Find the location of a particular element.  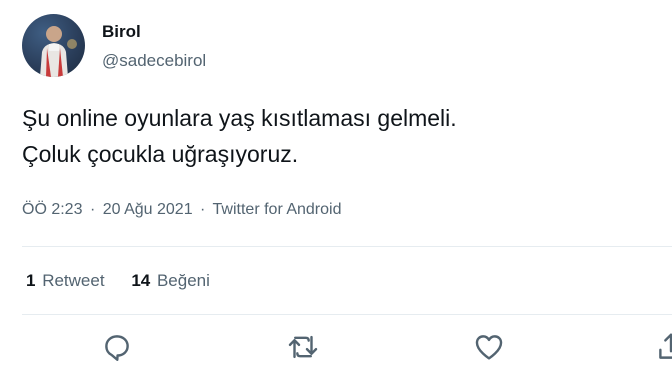

tweet-text-line: Çoluk çocukla uğraşıyoruz. is located at coordinates (160, 154).